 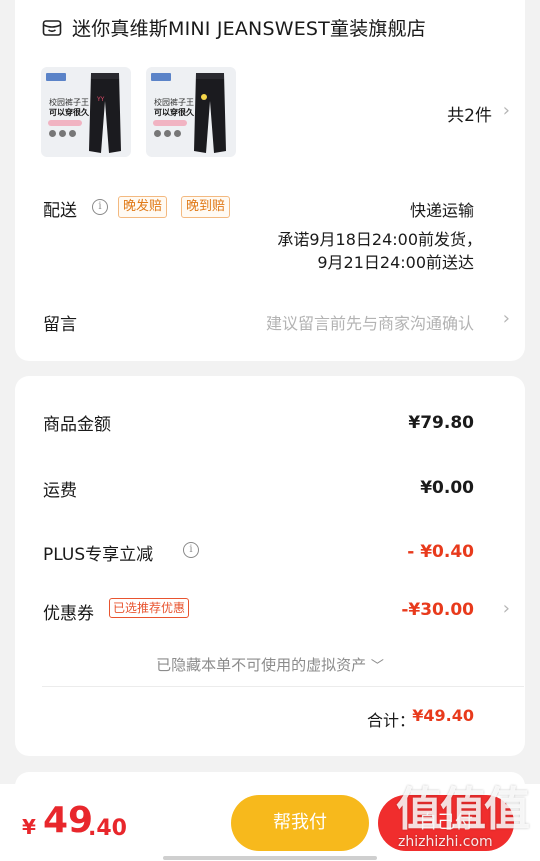 What do you see at coordinates (60, 325) in the screenshot?
I see `message-label: 留言` at bounding box center [60, 325].